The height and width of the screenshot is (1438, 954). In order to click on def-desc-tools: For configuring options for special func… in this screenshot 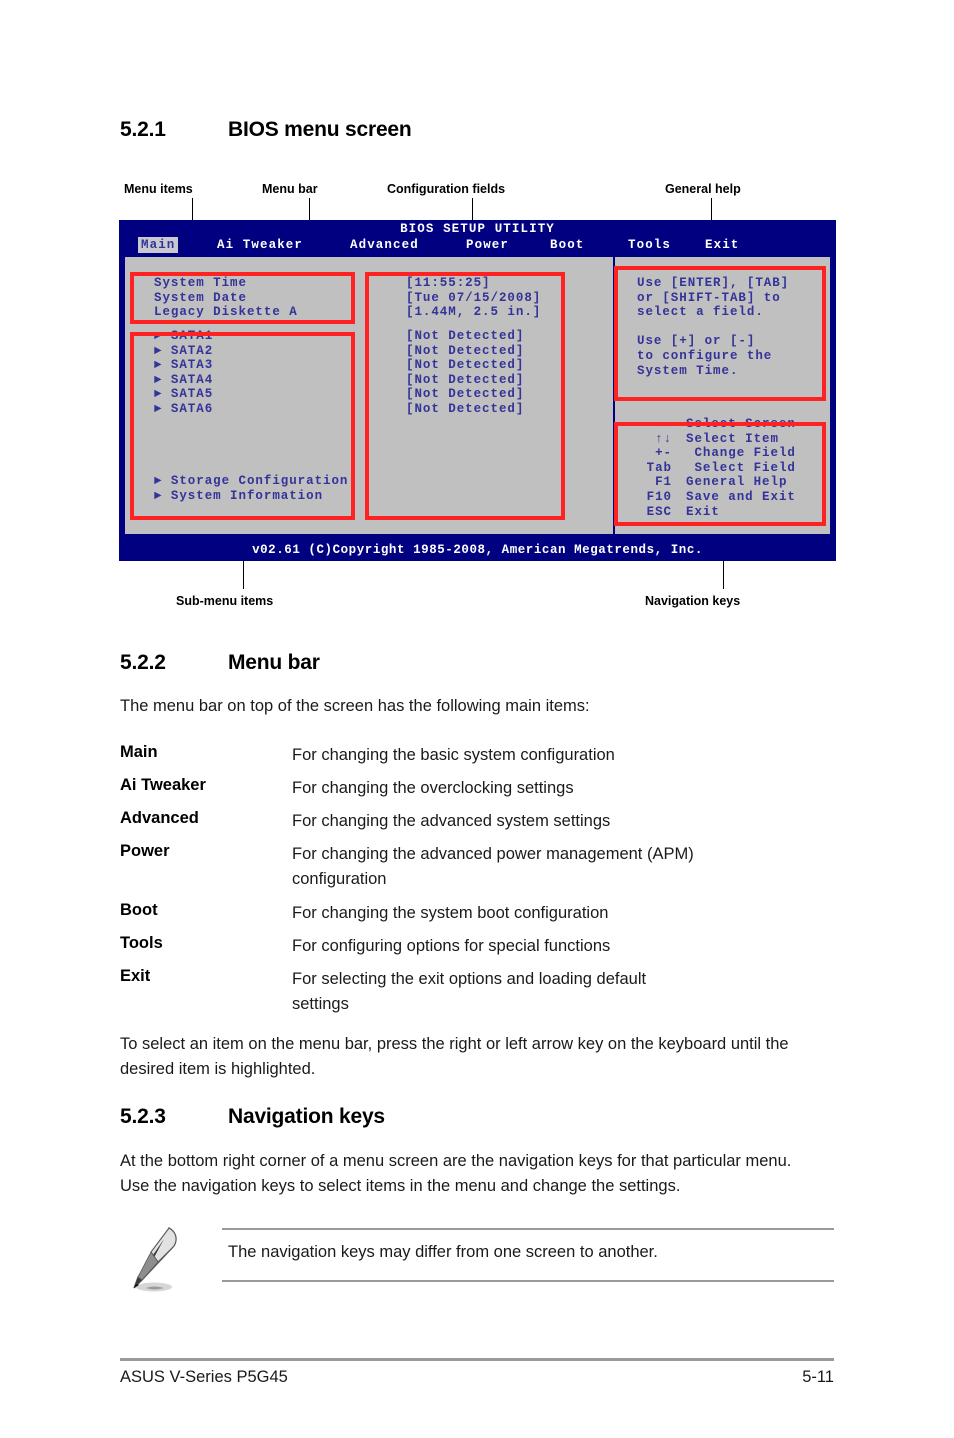, I will do `click(451, 946)`.